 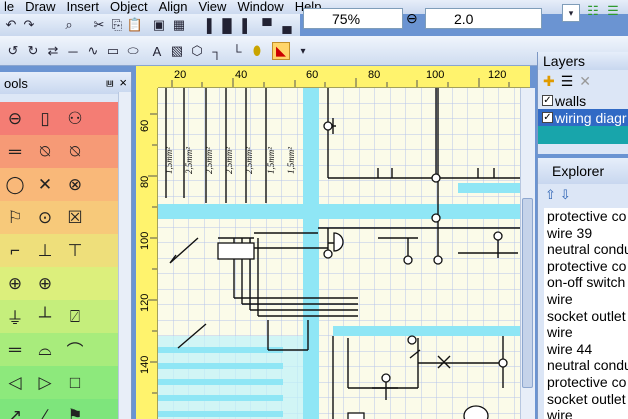 I want to click on tools-scrollbar, so click(x=124, y=255).